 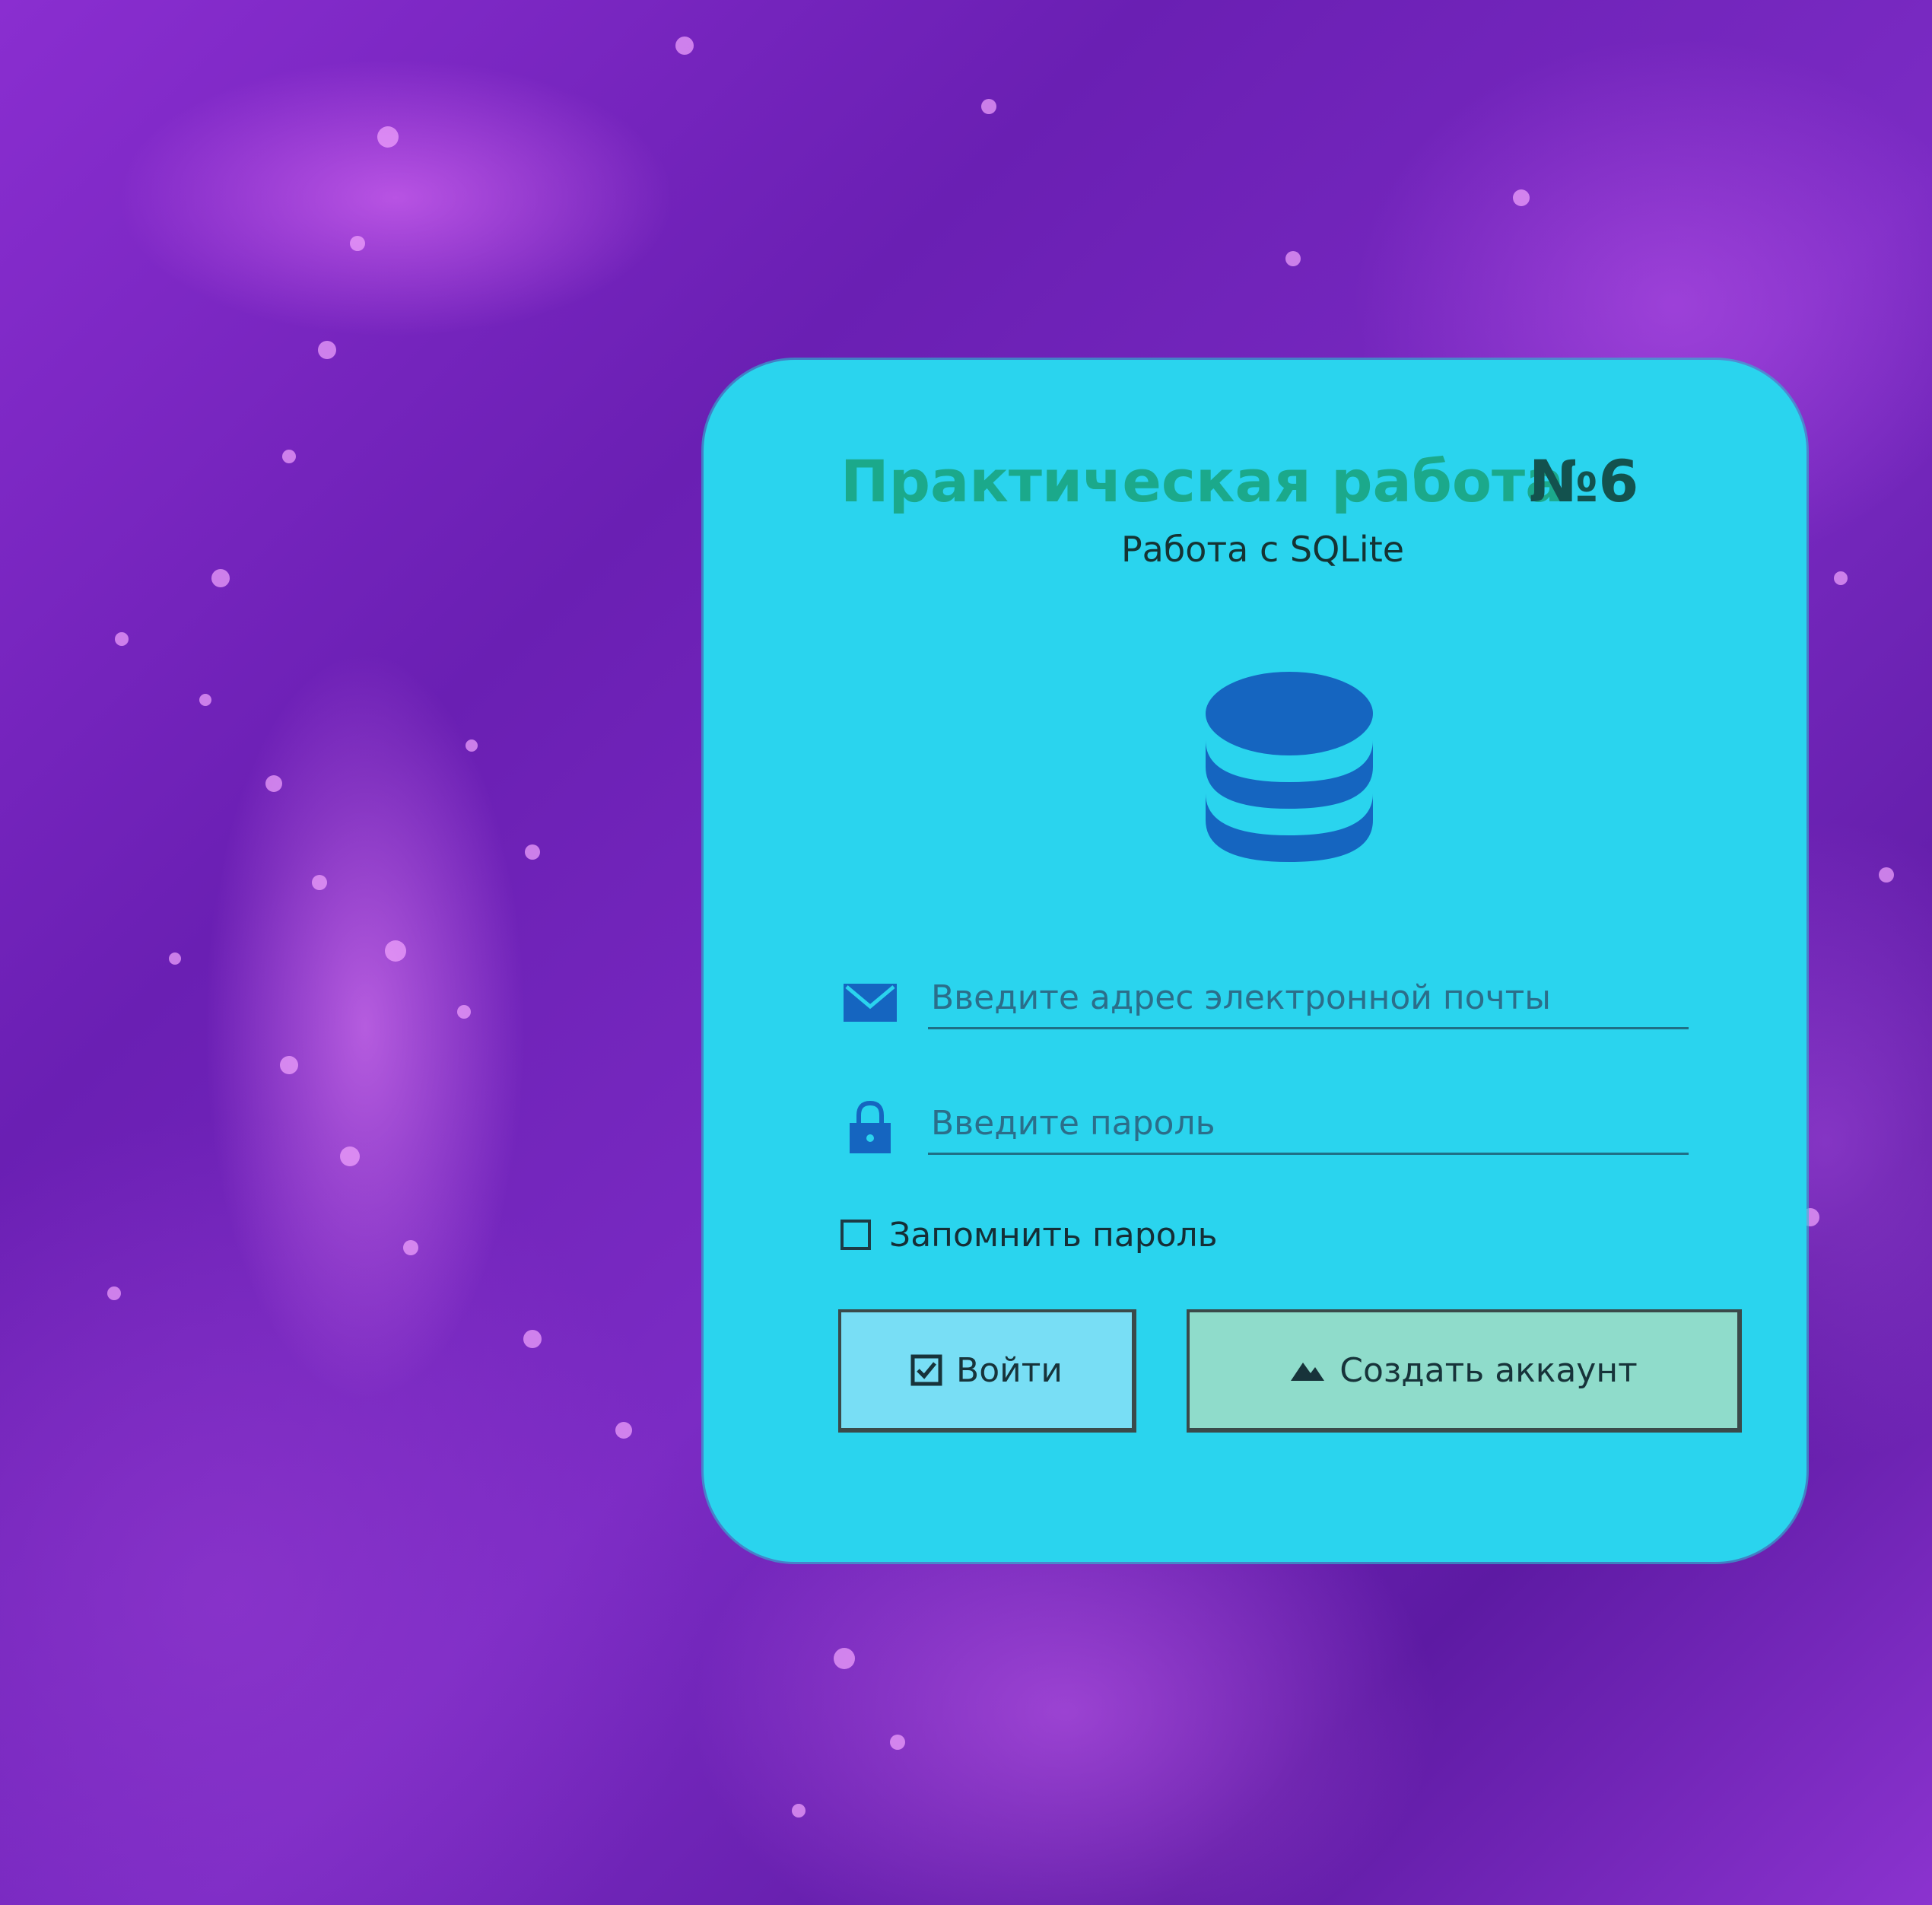 What do you see at coordinates (1009, 1370) in the screenshot?
I see `login-button-label: Войти` at bounding box center [1009, 1370].